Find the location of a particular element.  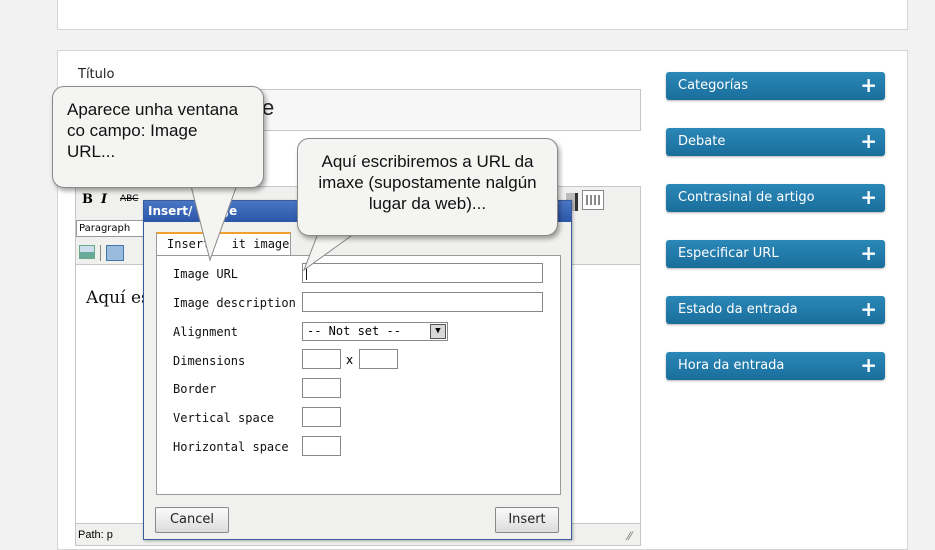

bold-button: B is located at coordinates (87, 199).